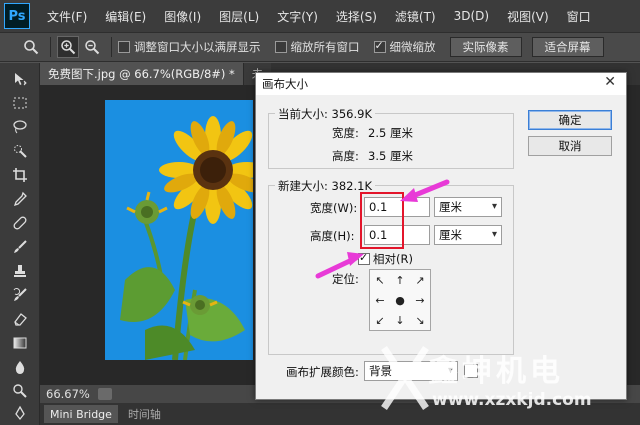 This screenshot has width=640, height=425. Describe the element at coordinates (411, 371) in the screenshot. I see `extension-color-select: 背景 ▾` at that location.